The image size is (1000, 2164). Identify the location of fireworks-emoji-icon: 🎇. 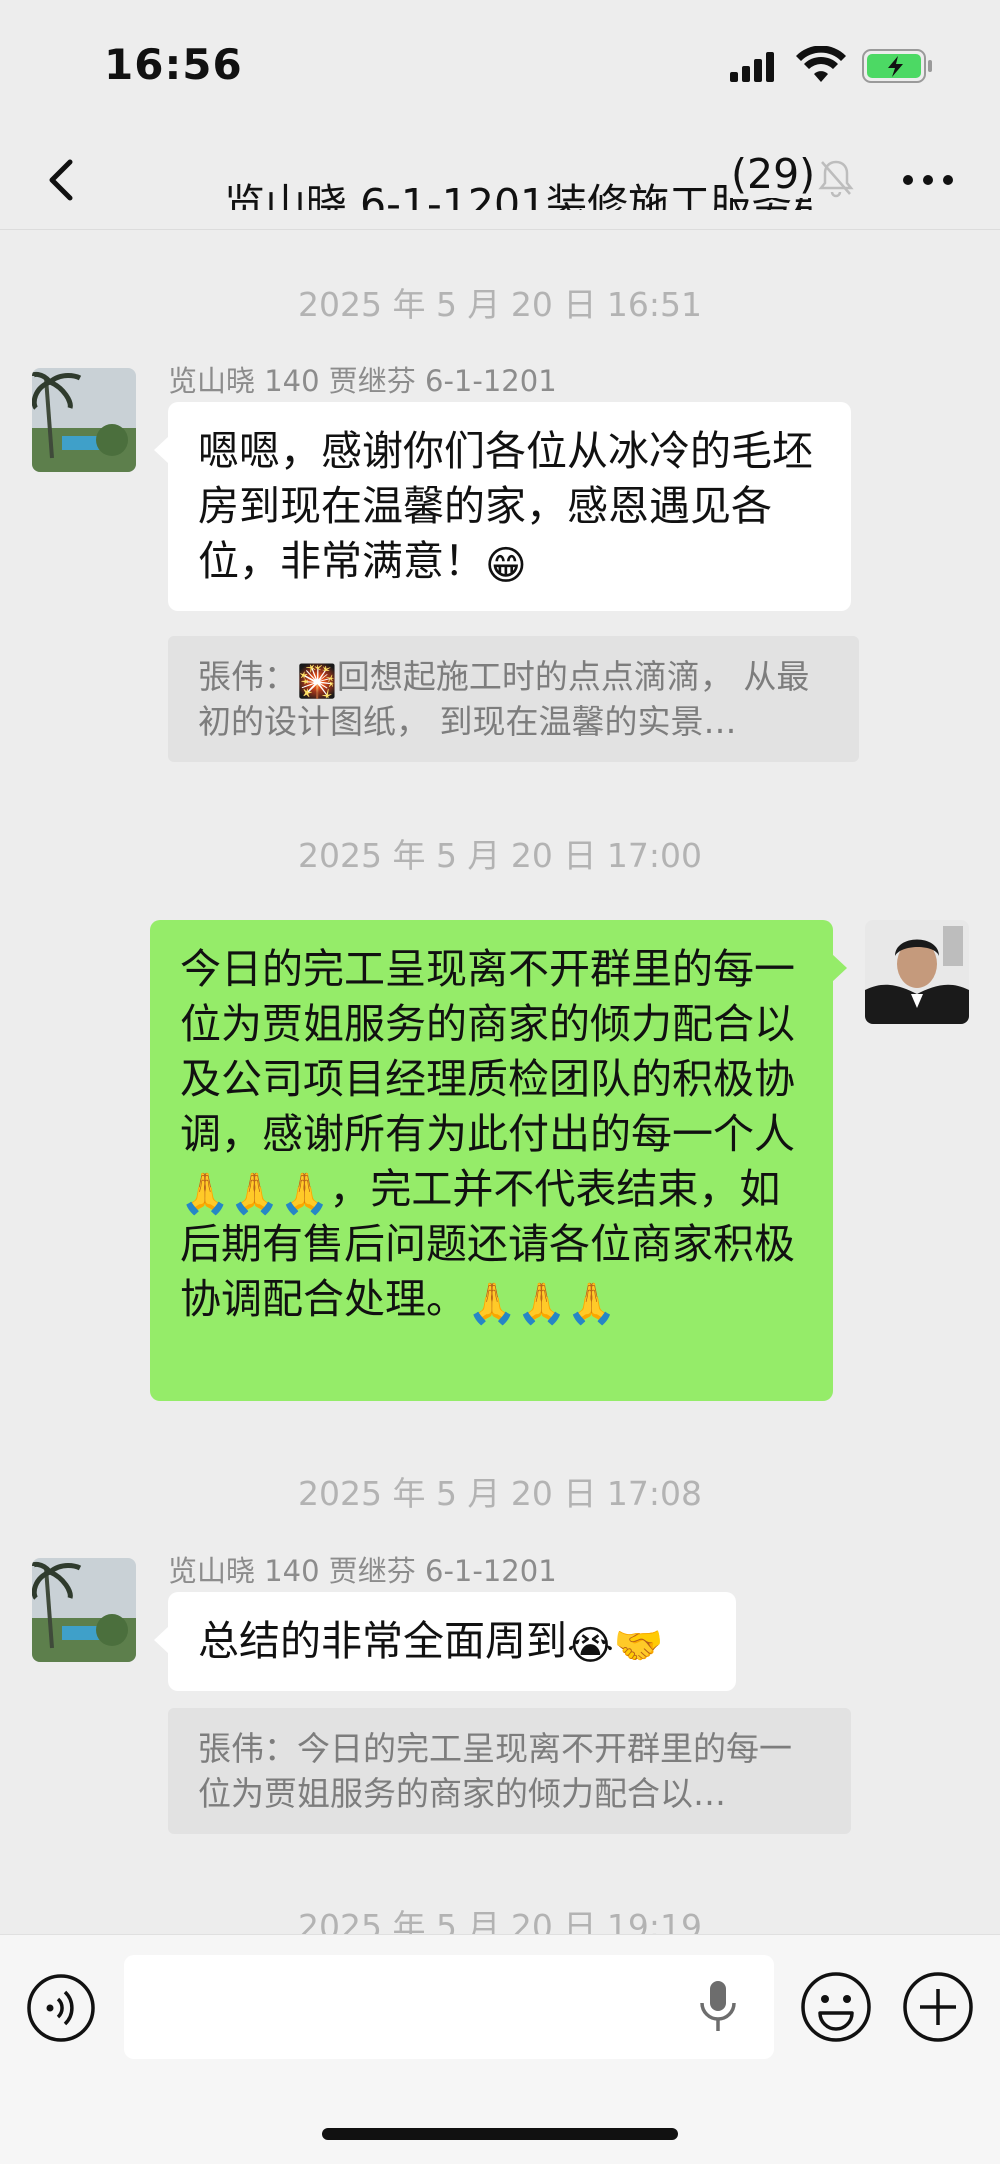
(317, 681).